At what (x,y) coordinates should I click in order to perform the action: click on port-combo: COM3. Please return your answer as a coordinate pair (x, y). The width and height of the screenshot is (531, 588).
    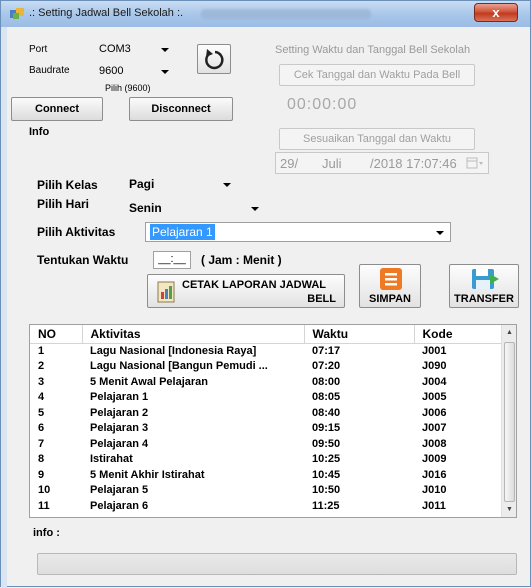
    Looking at the image, I should click on (135, 50).